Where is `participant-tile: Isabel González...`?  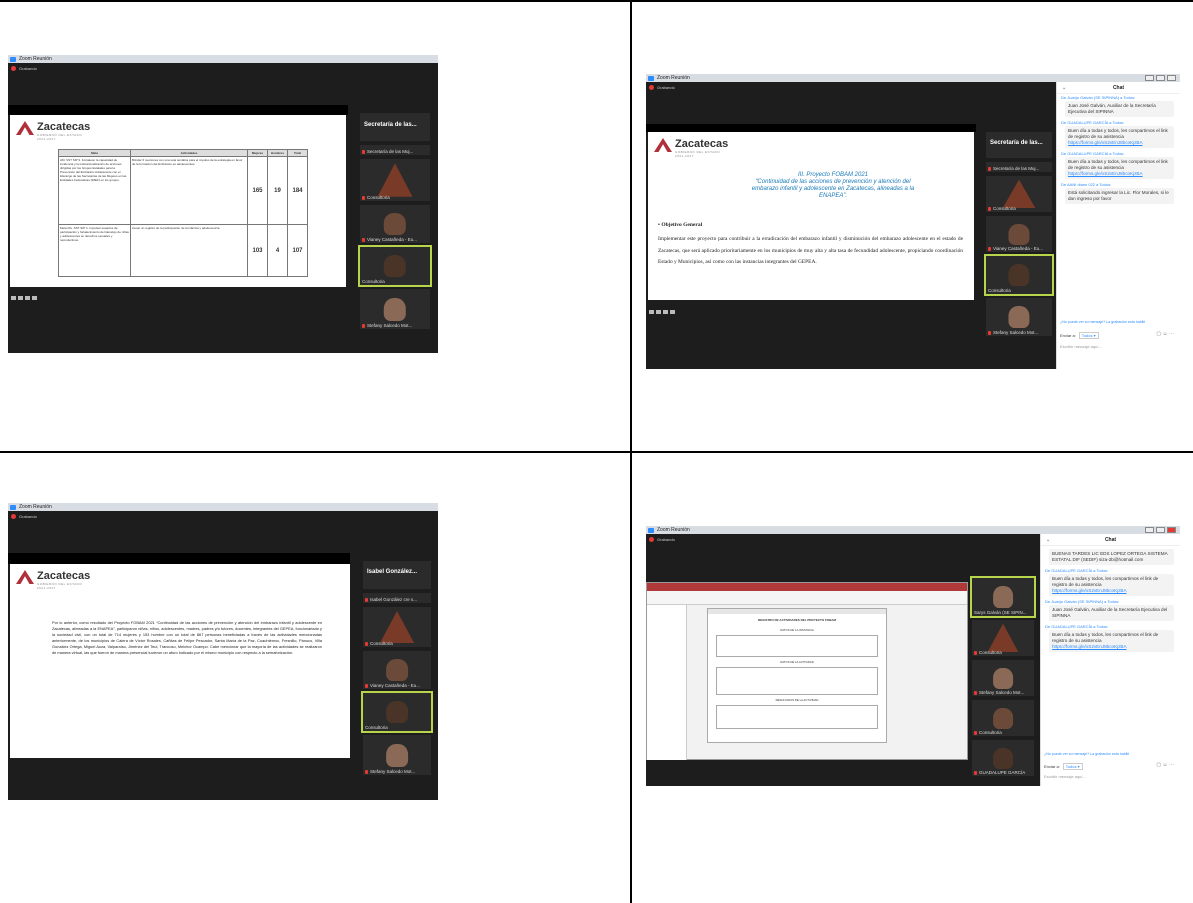
participant-tile: Isabel González... is located at coordinates (397, 575).